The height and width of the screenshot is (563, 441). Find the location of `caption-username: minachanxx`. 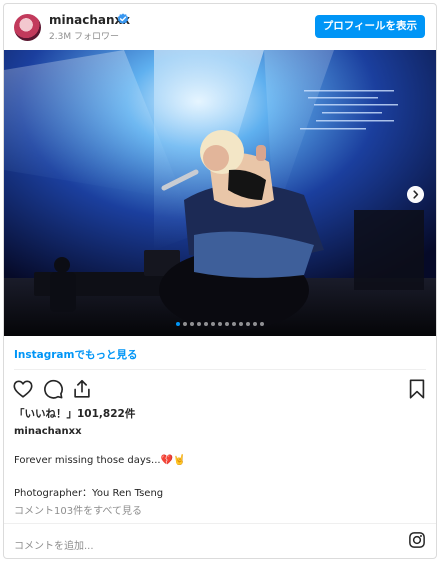

caption-username: minachanxx is located at coordinates (48, 431).